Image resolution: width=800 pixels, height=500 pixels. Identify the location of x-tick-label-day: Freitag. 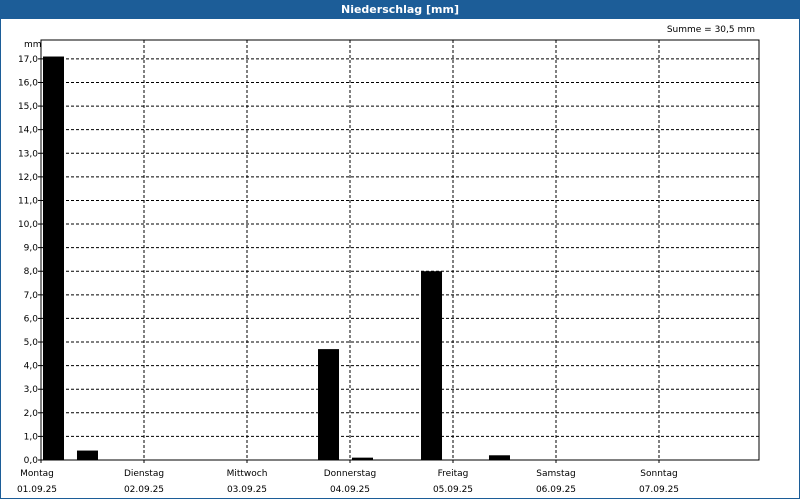
(453, 474).